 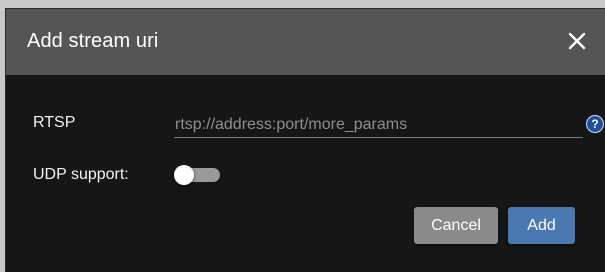 What do you see at coordinates (595, 124) in the screenshot?
I see `help-icon: ?` at bounding box center [595, 124].